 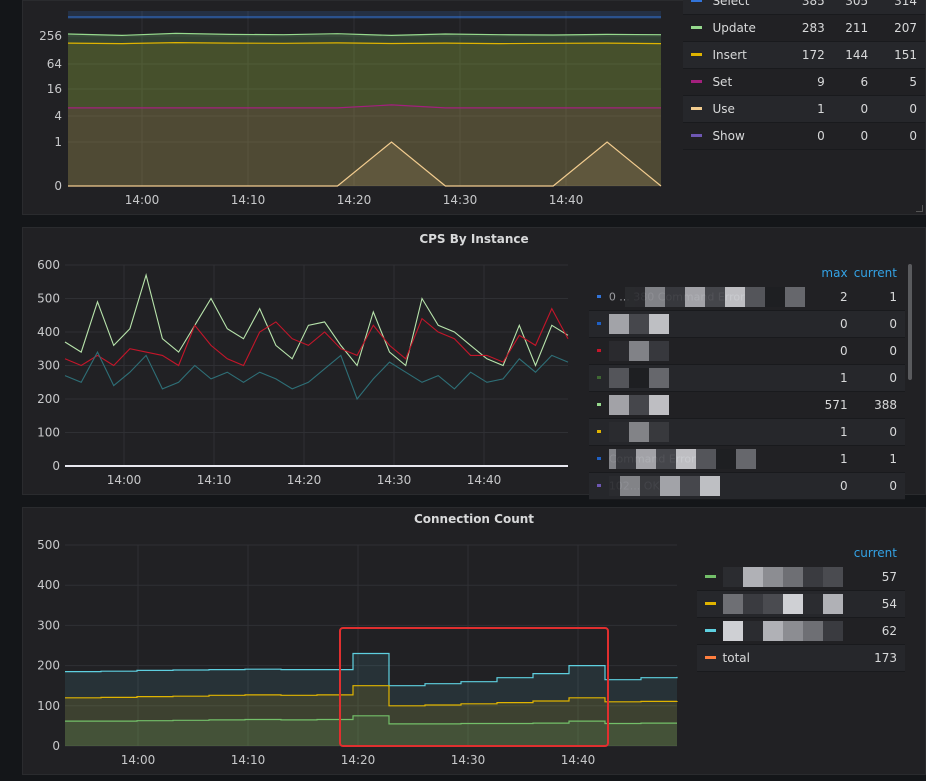 I want to click on legend-row: 571 388, so click(x=747, y=405).